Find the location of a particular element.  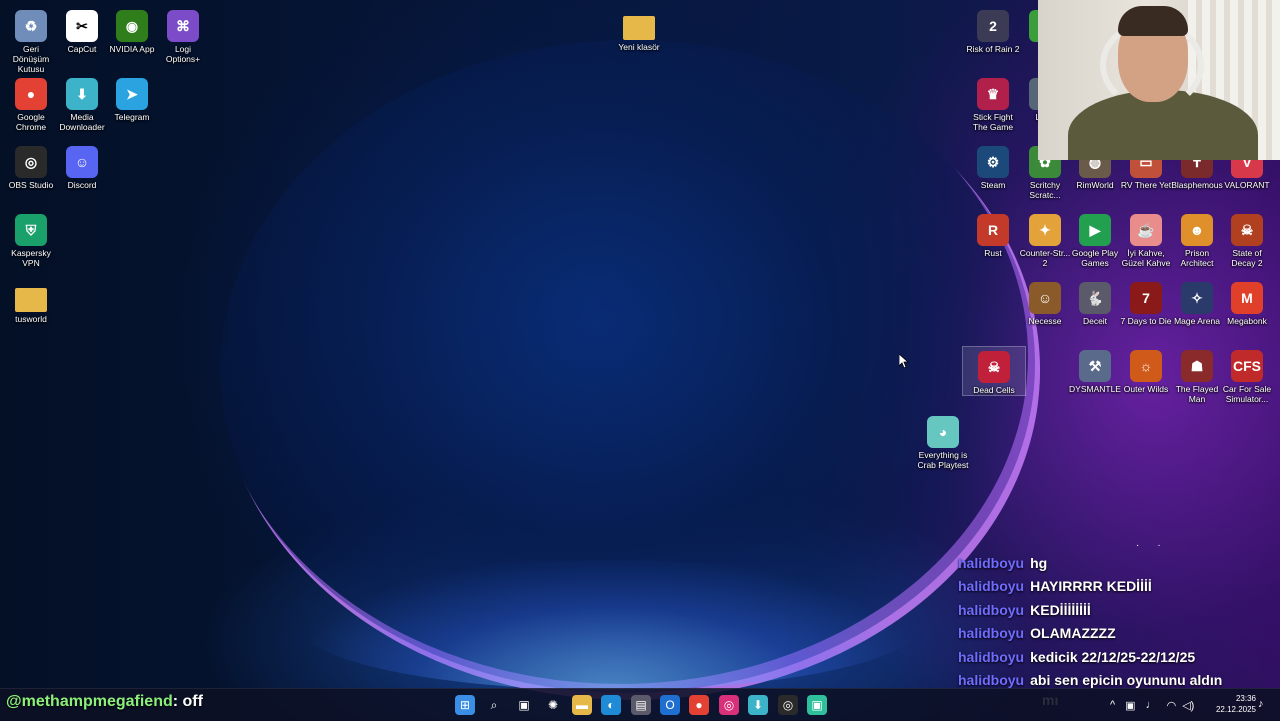

notification-bell-icon: ♪ is located at coordinates (1261, 704).